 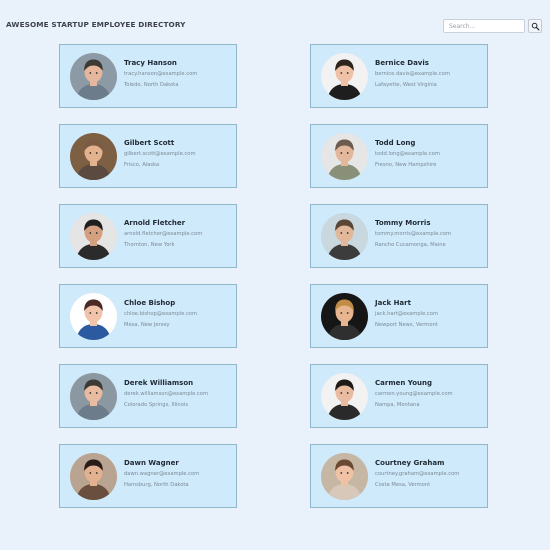 I want to click on employee-location: Fresno, New Hampshire, so click(x=406, y=165).